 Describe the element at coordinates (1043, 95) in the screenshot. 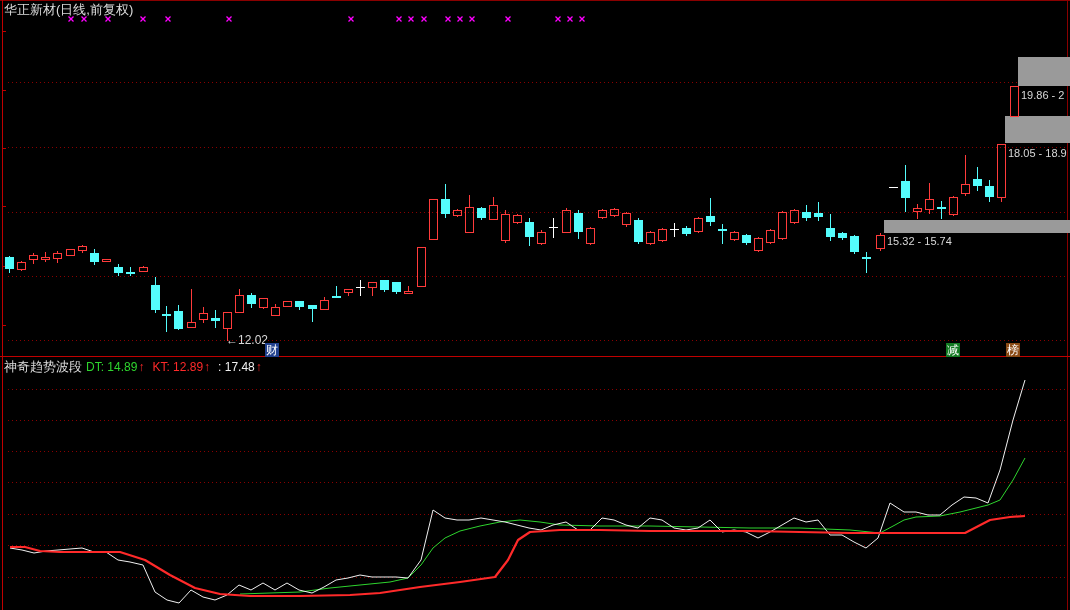

I see `price-range-label: 19.86 - 2` at that location.